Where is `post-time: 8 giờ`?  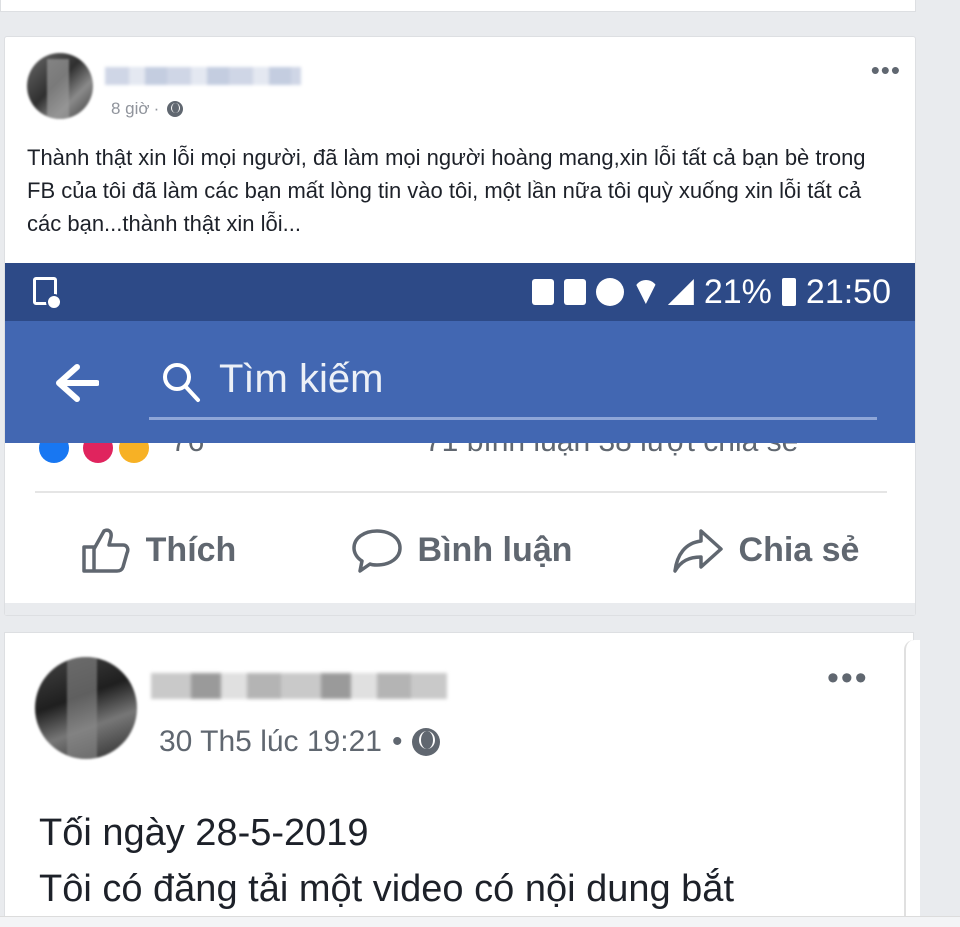
post-time: 8 giờ is located at coordinates (130, 109).